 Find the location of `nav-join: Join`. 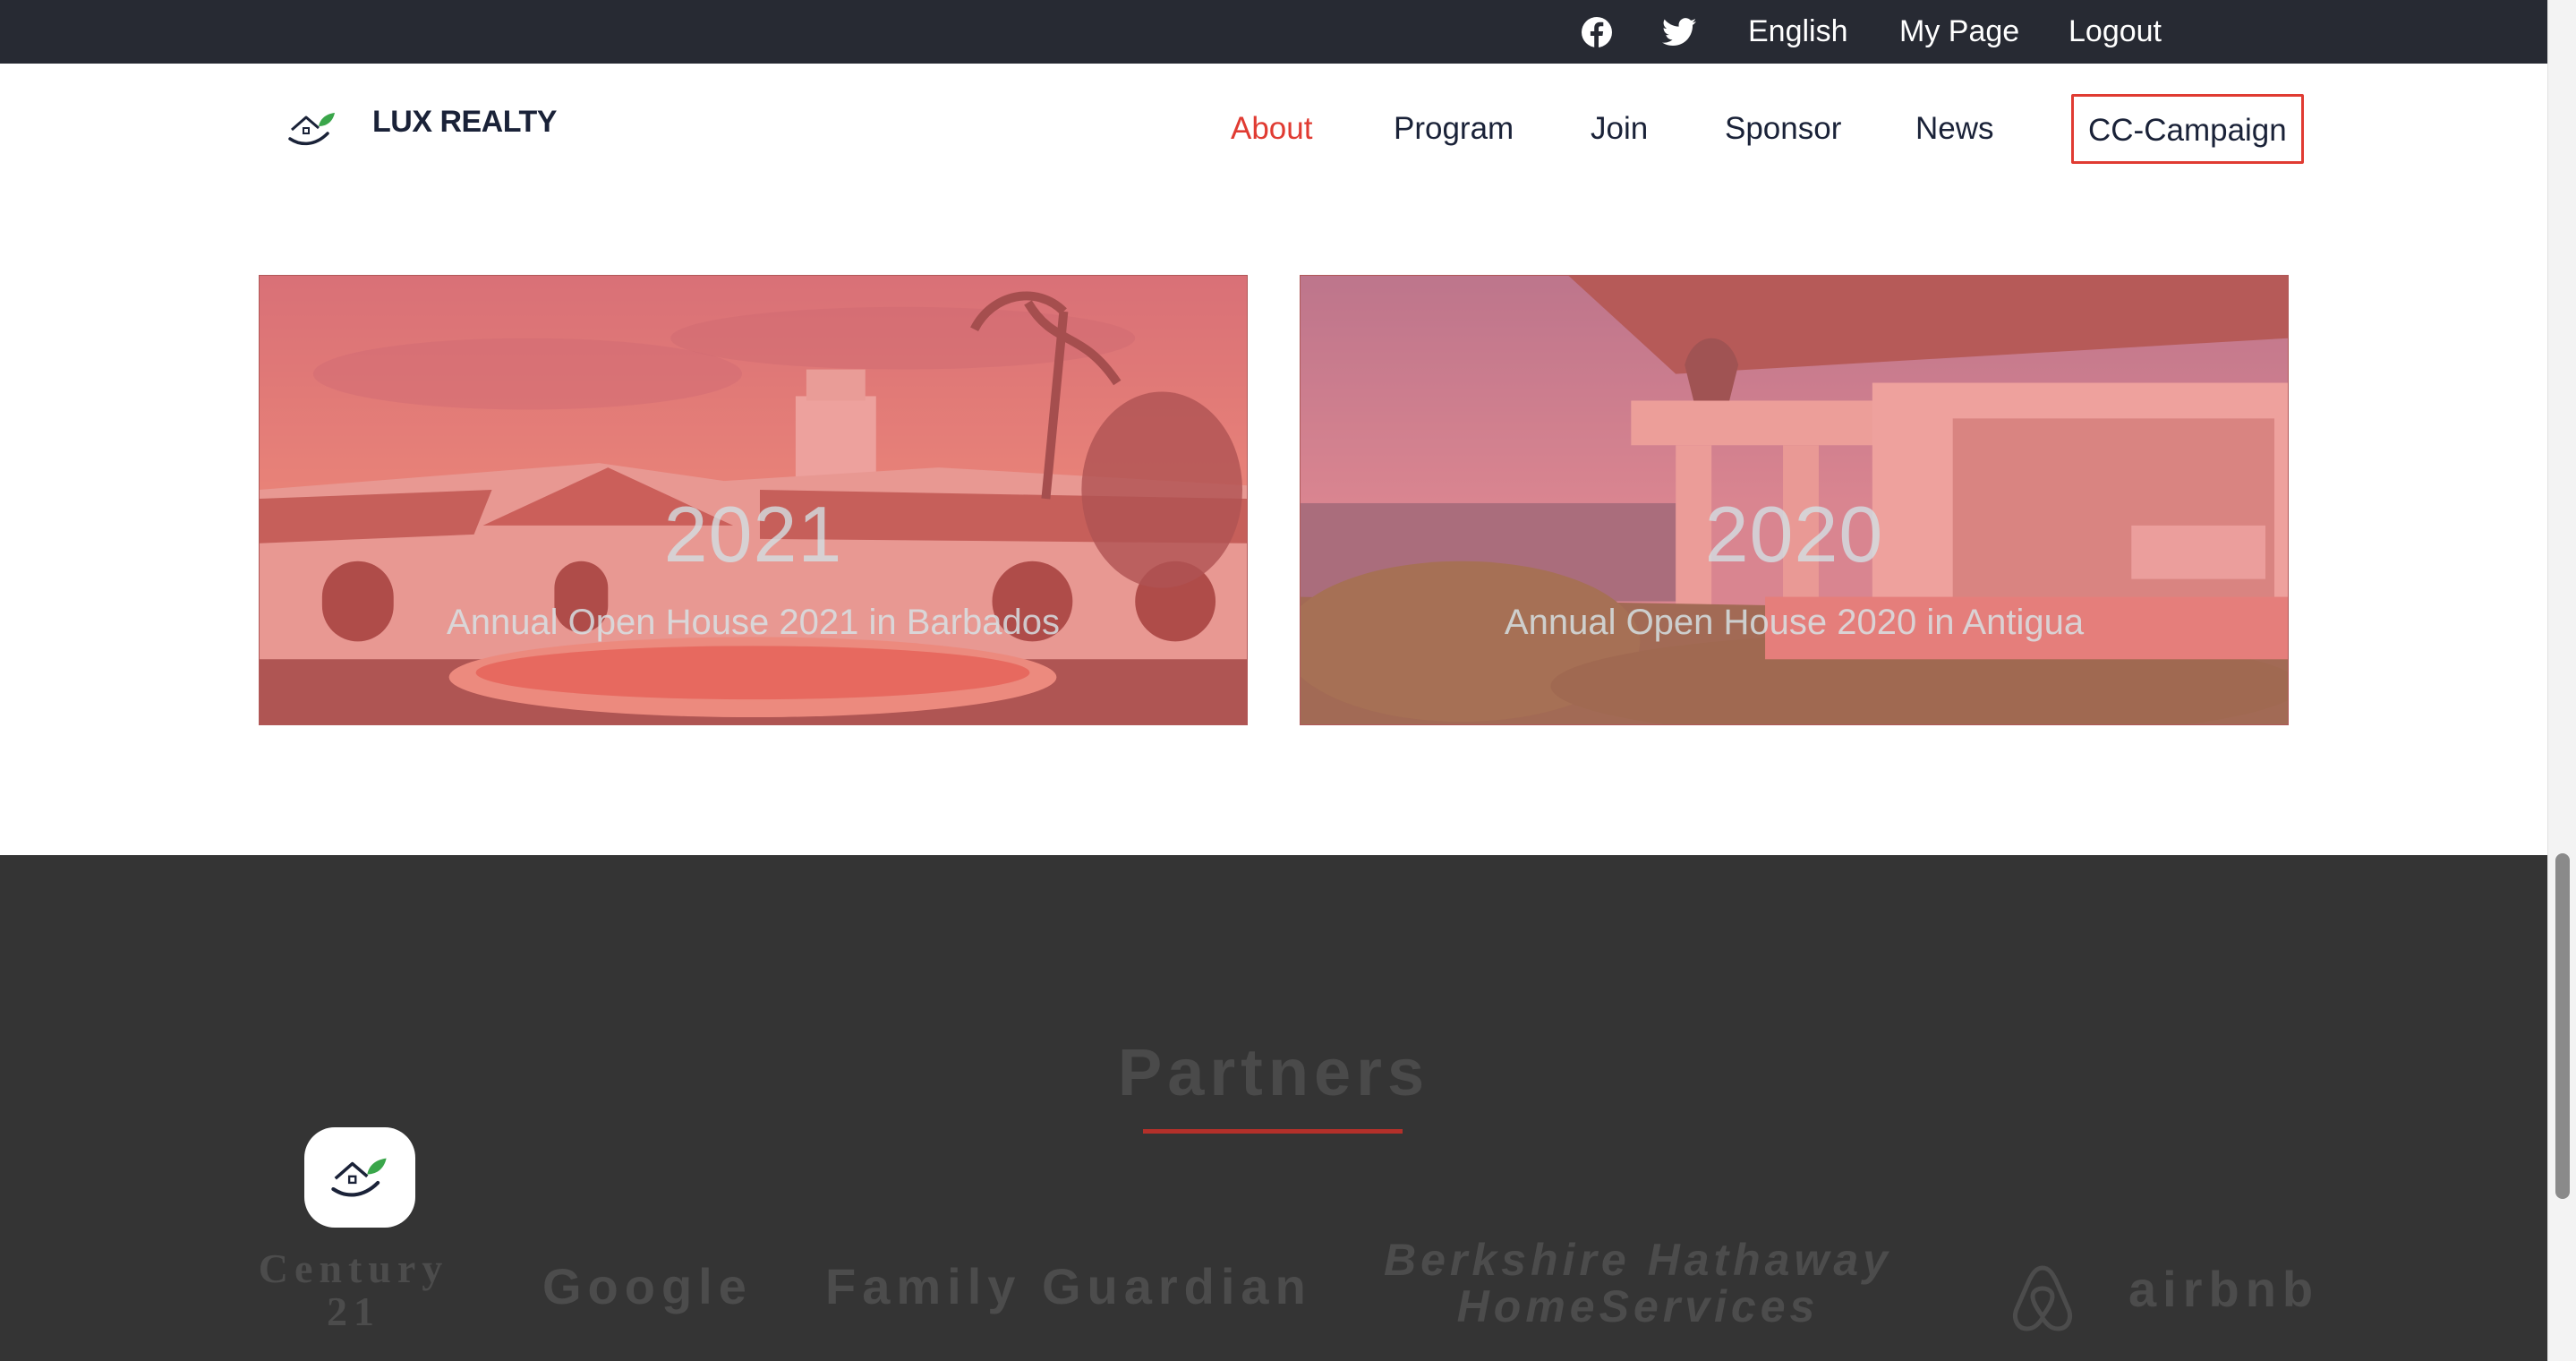

nav-join: Join is located at coordinates (1619, 129).